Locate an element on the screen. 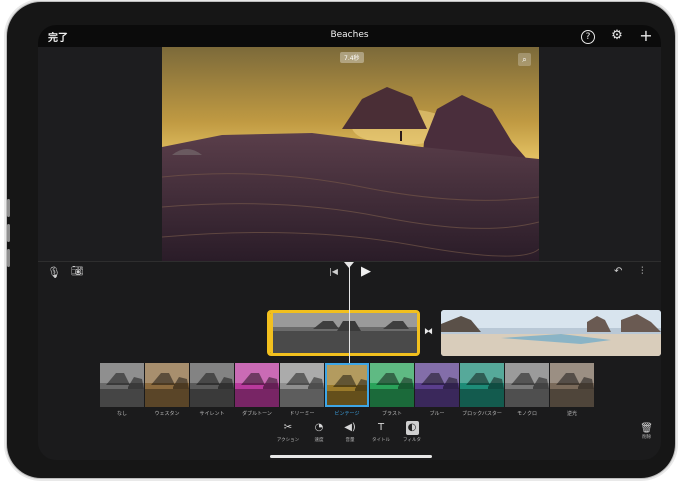 Image resolution: width=682 pixels, height=482 pixels. tool-label: フィルタ is located at coordinates (412, 440).